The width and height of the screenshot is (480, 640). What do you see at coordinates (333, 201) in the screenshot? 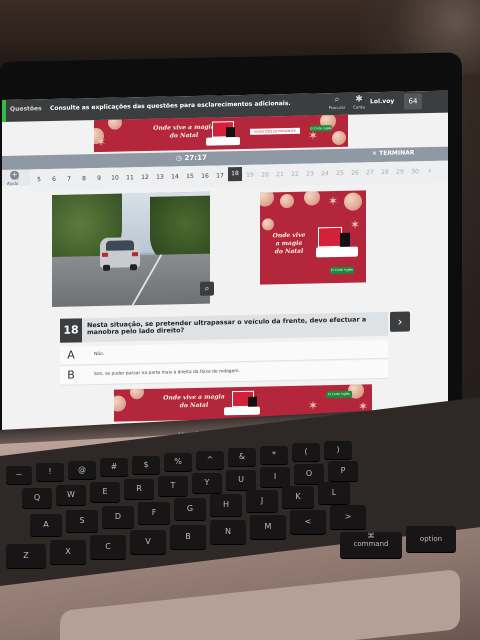
I see `star-ornament: ✶` at bounding box center [333, 201].